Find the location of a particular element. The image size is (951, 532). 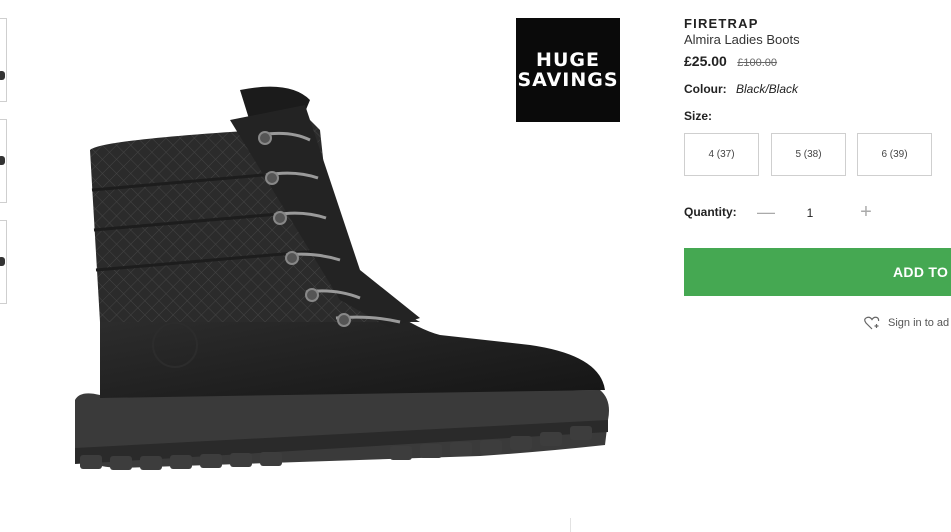

quantity-decrease-button: — is located at coordinates (766, 213).